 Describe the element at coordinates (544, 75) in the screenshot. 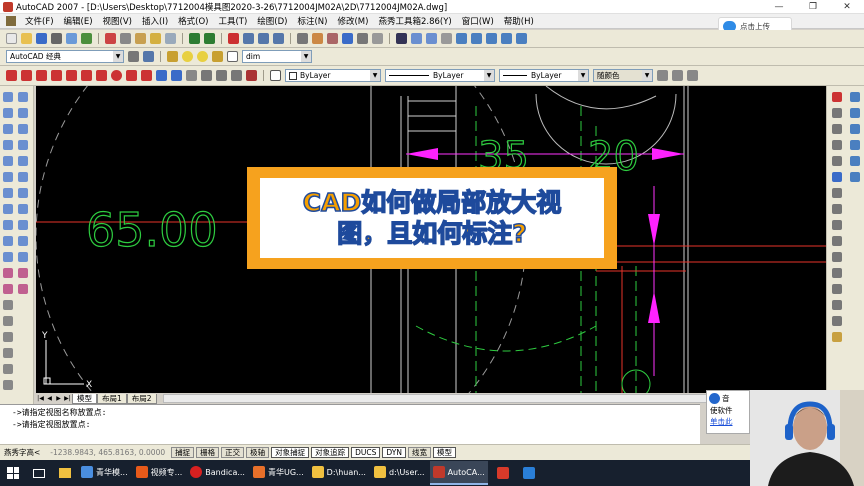

I see `lineweight-select: ByLayer ▼` at that location.